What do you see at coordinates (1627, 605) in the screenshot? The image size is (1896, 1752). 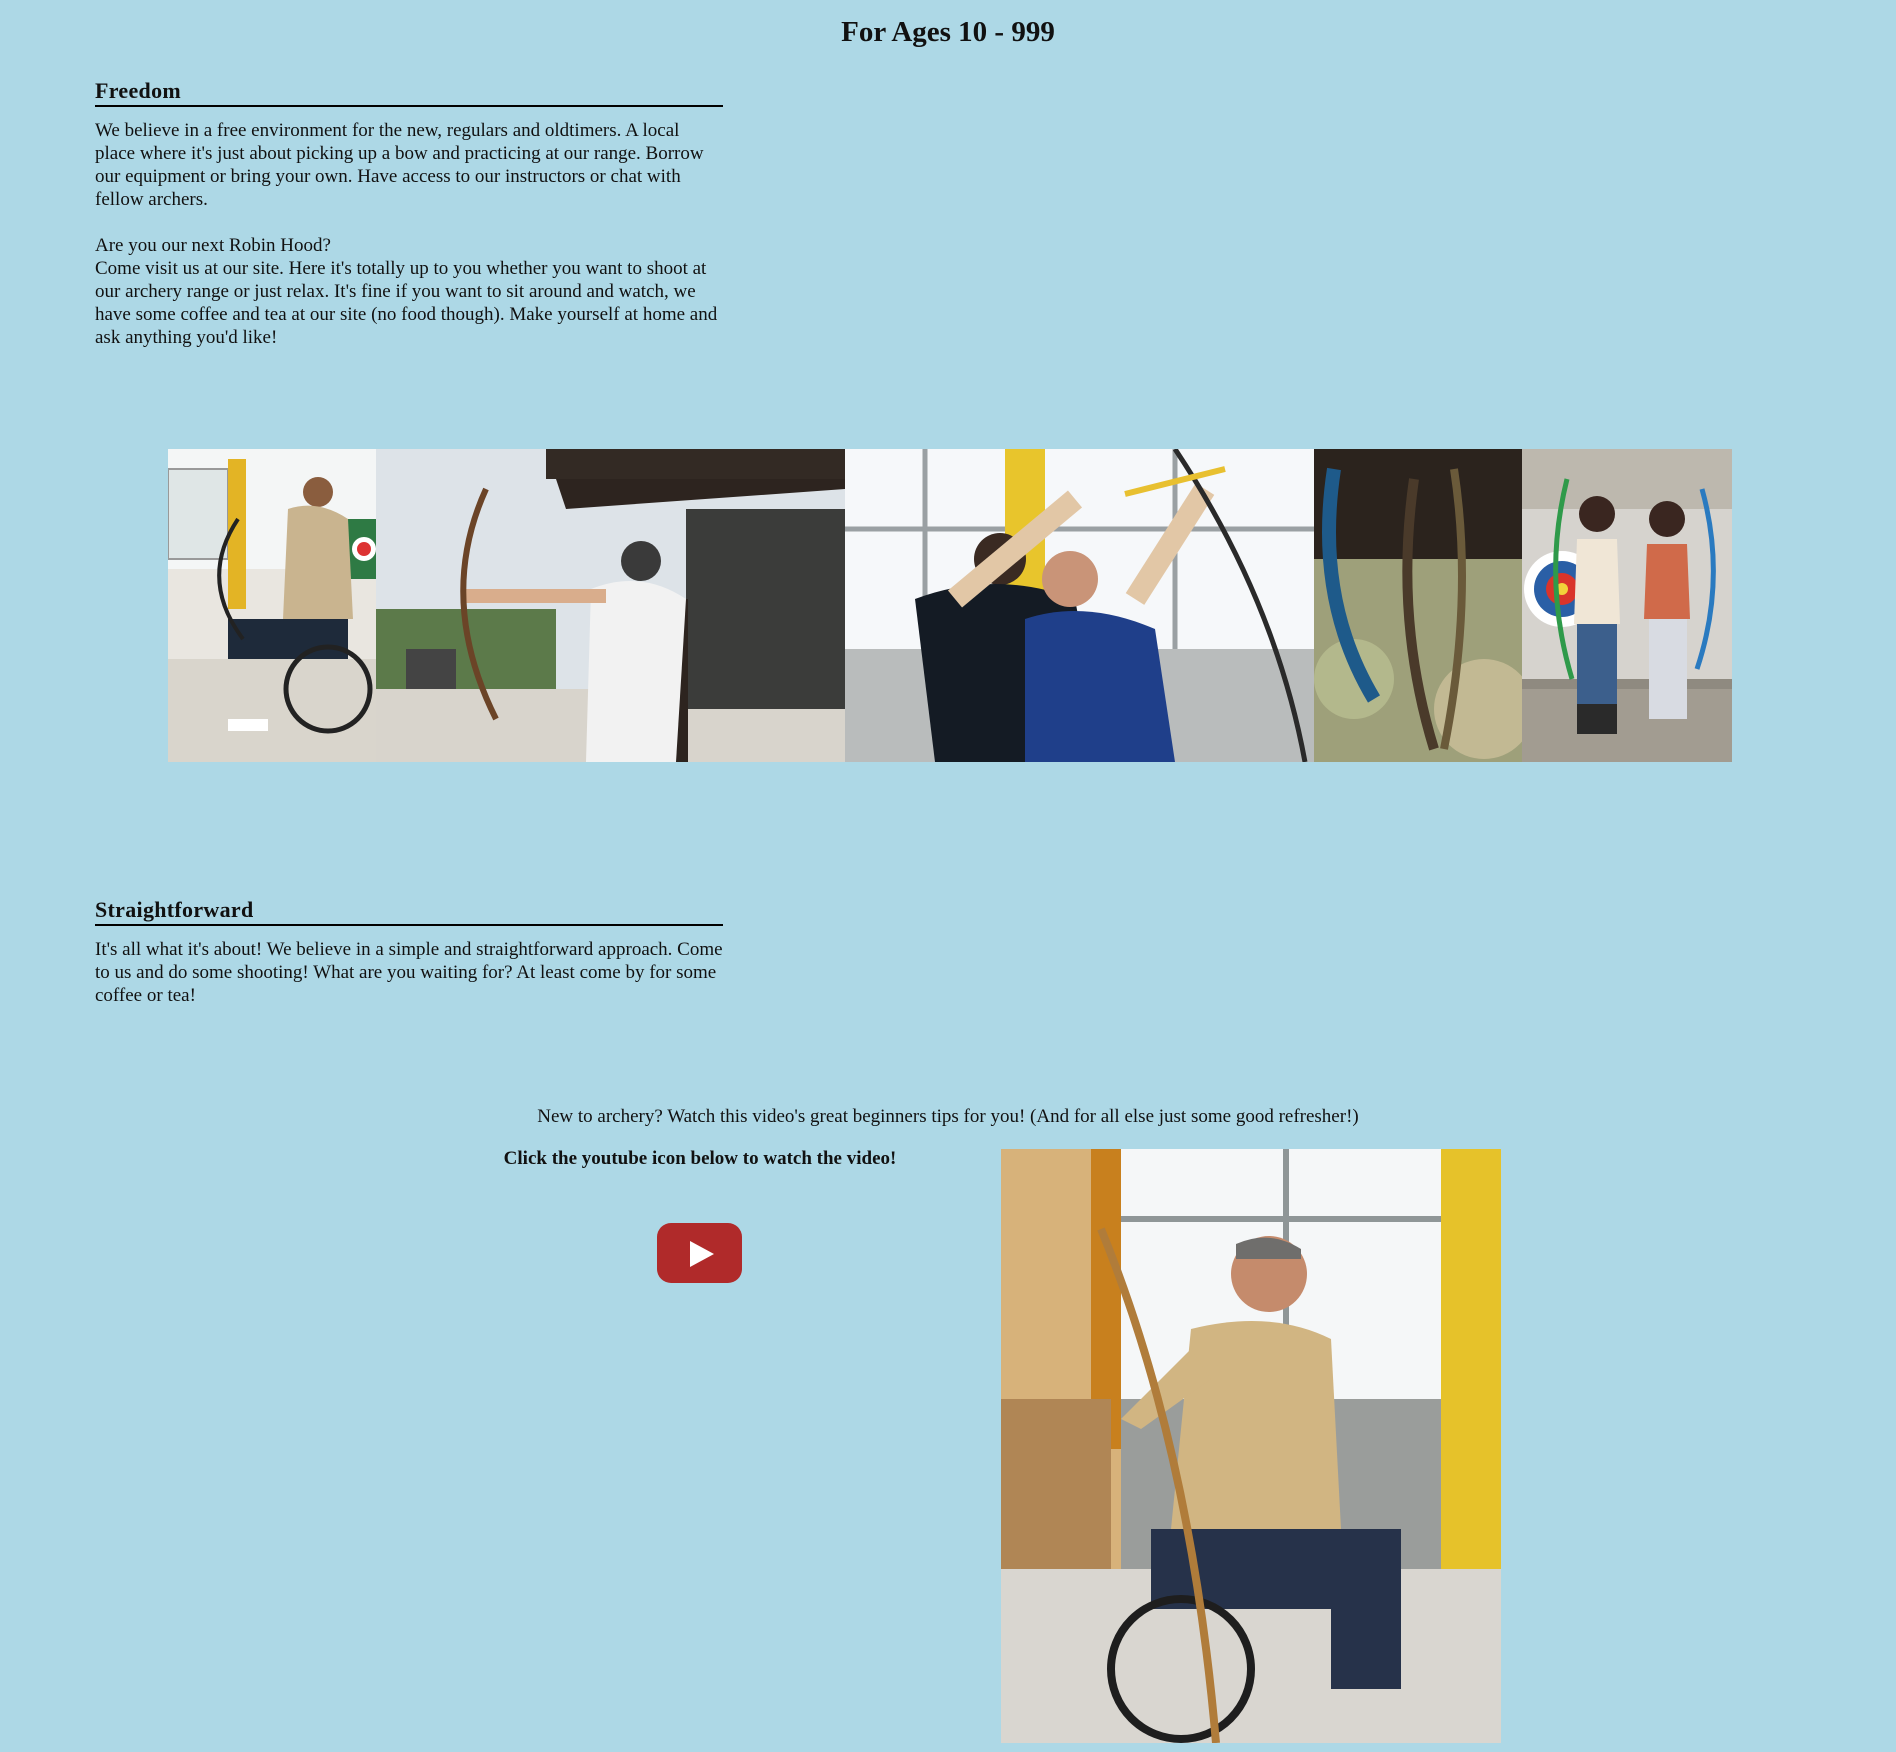 I see `gallery-photo-girls-with-bows` at bounding box center [1627, 605].